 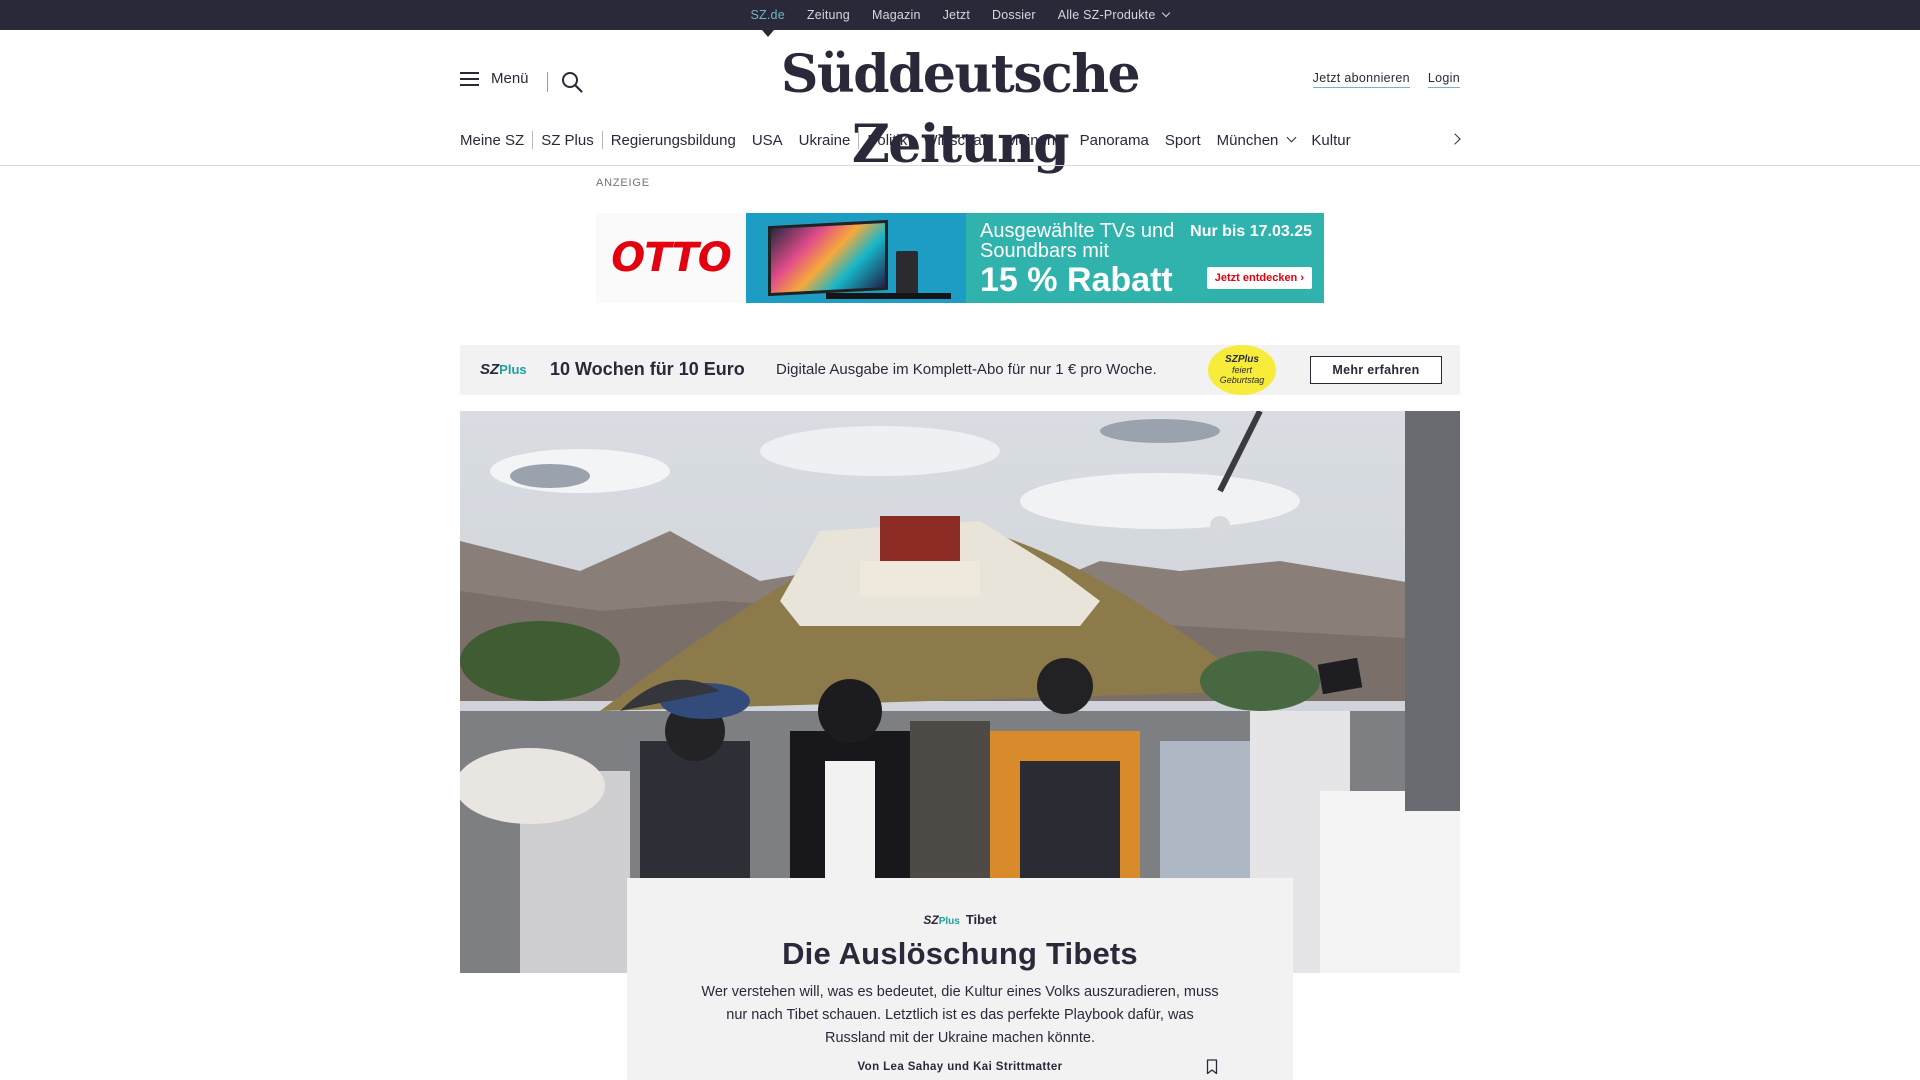 What do you see at coordinates (1251, 231) in the screenshot?
I see `ad-date: Nur bis 17.03.25` at bounding box center [1251, 231].